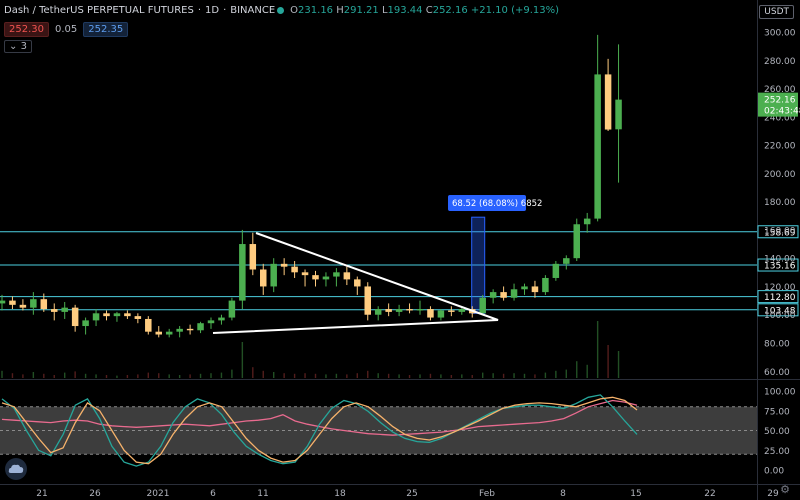  What do you see at coordinates (450, 10) in the screenshot?
I see `close-value: 252.16` at bounding box center [450, 10].